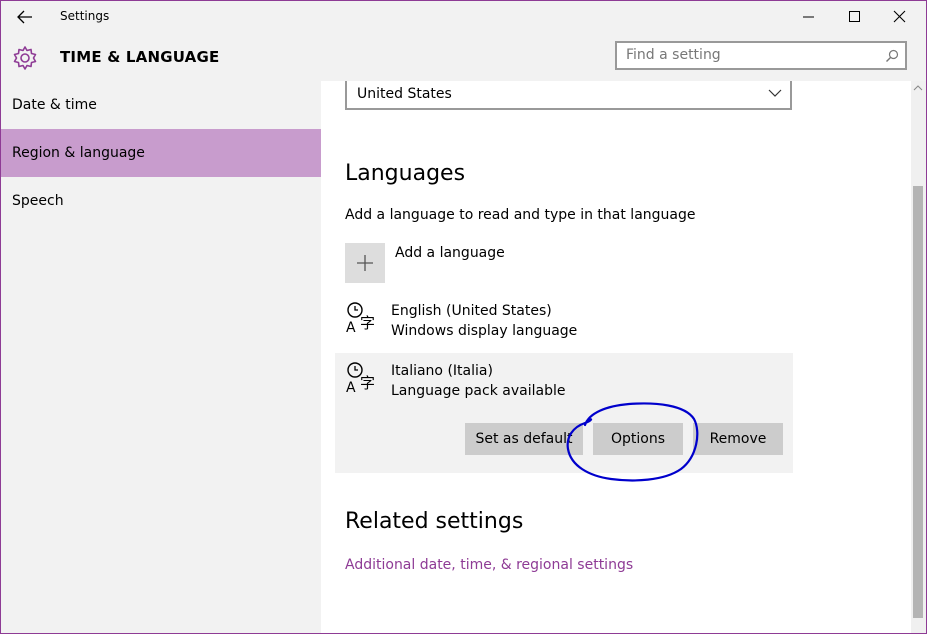  What do you see at coordinates (918, 88) in the screenshot?
I see `scroll-up-icon` at bounding box center [918, 88].